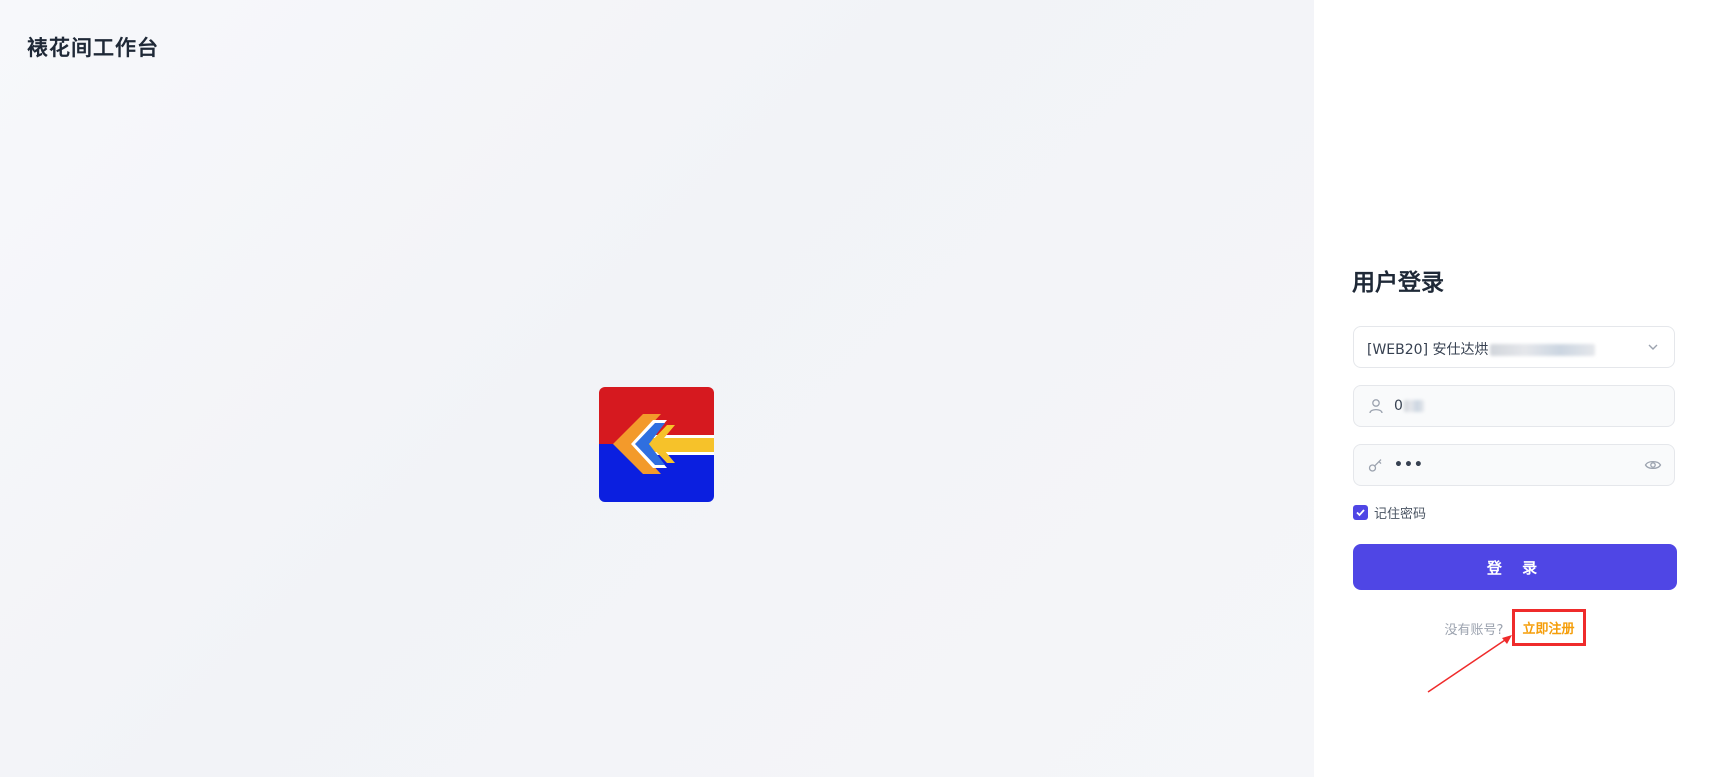 The width and height of the screenshot is (1714, 777). Describe the element at coordinates (93, 48) in the screenshot. I see `app-title: 裱花间工作台` at that location.